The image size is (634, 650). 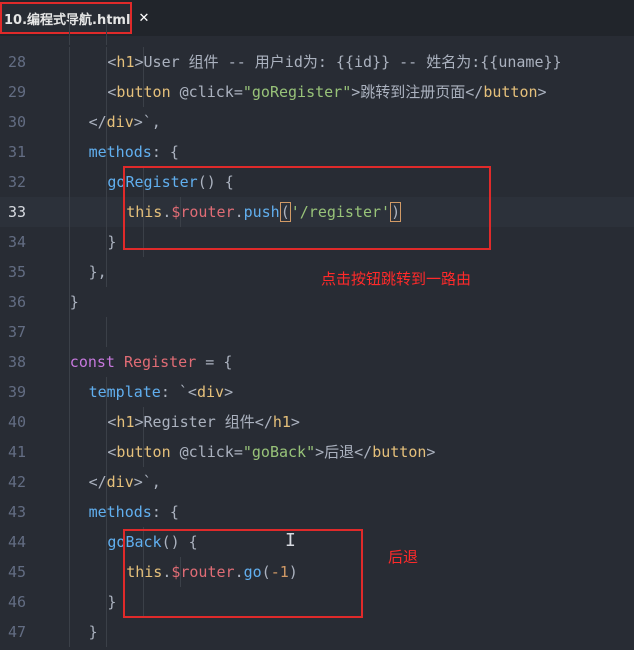 I want to click on code-text: <h1>Register 组件</h1>, so click(x=203, y=422).